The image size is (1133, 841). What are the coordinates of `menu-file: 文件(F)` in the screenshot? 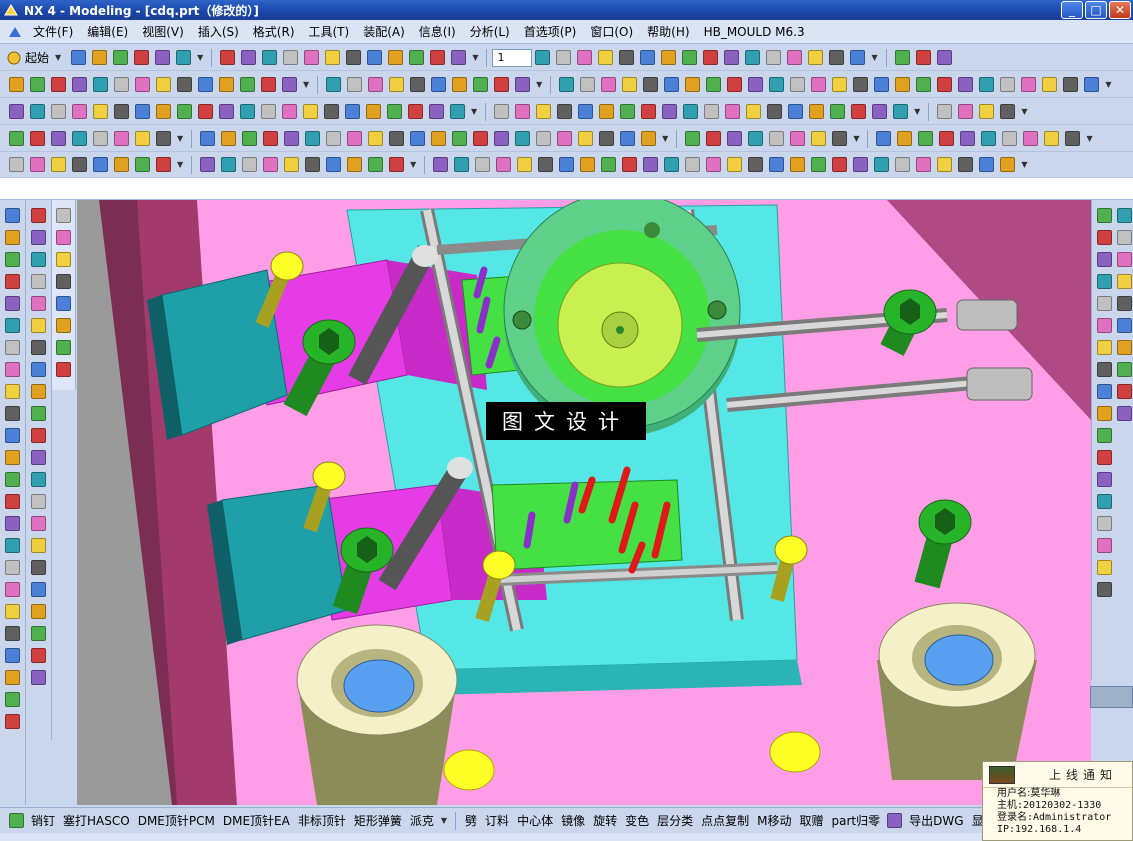 It's located at (53, 31).